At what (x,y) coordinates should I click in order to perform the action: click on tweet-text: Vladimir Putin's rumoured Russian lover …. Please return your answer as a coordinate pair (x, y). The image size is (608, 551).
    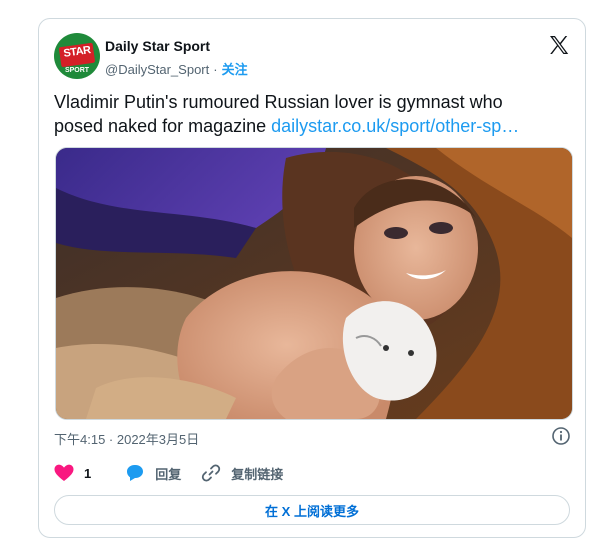
    Looking at the image, I should click on (304, 114).